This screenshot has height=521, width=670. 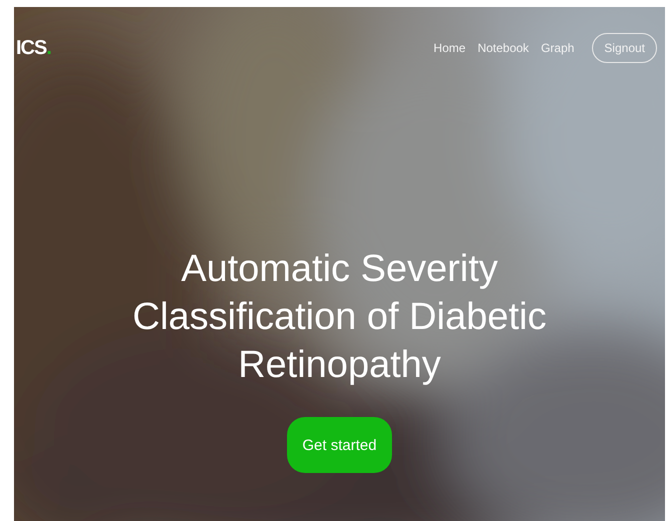 What do you see at coordinates (33, 48) in the screenshot?
I see `logo: ICS.` at bounding box center [33, 48].